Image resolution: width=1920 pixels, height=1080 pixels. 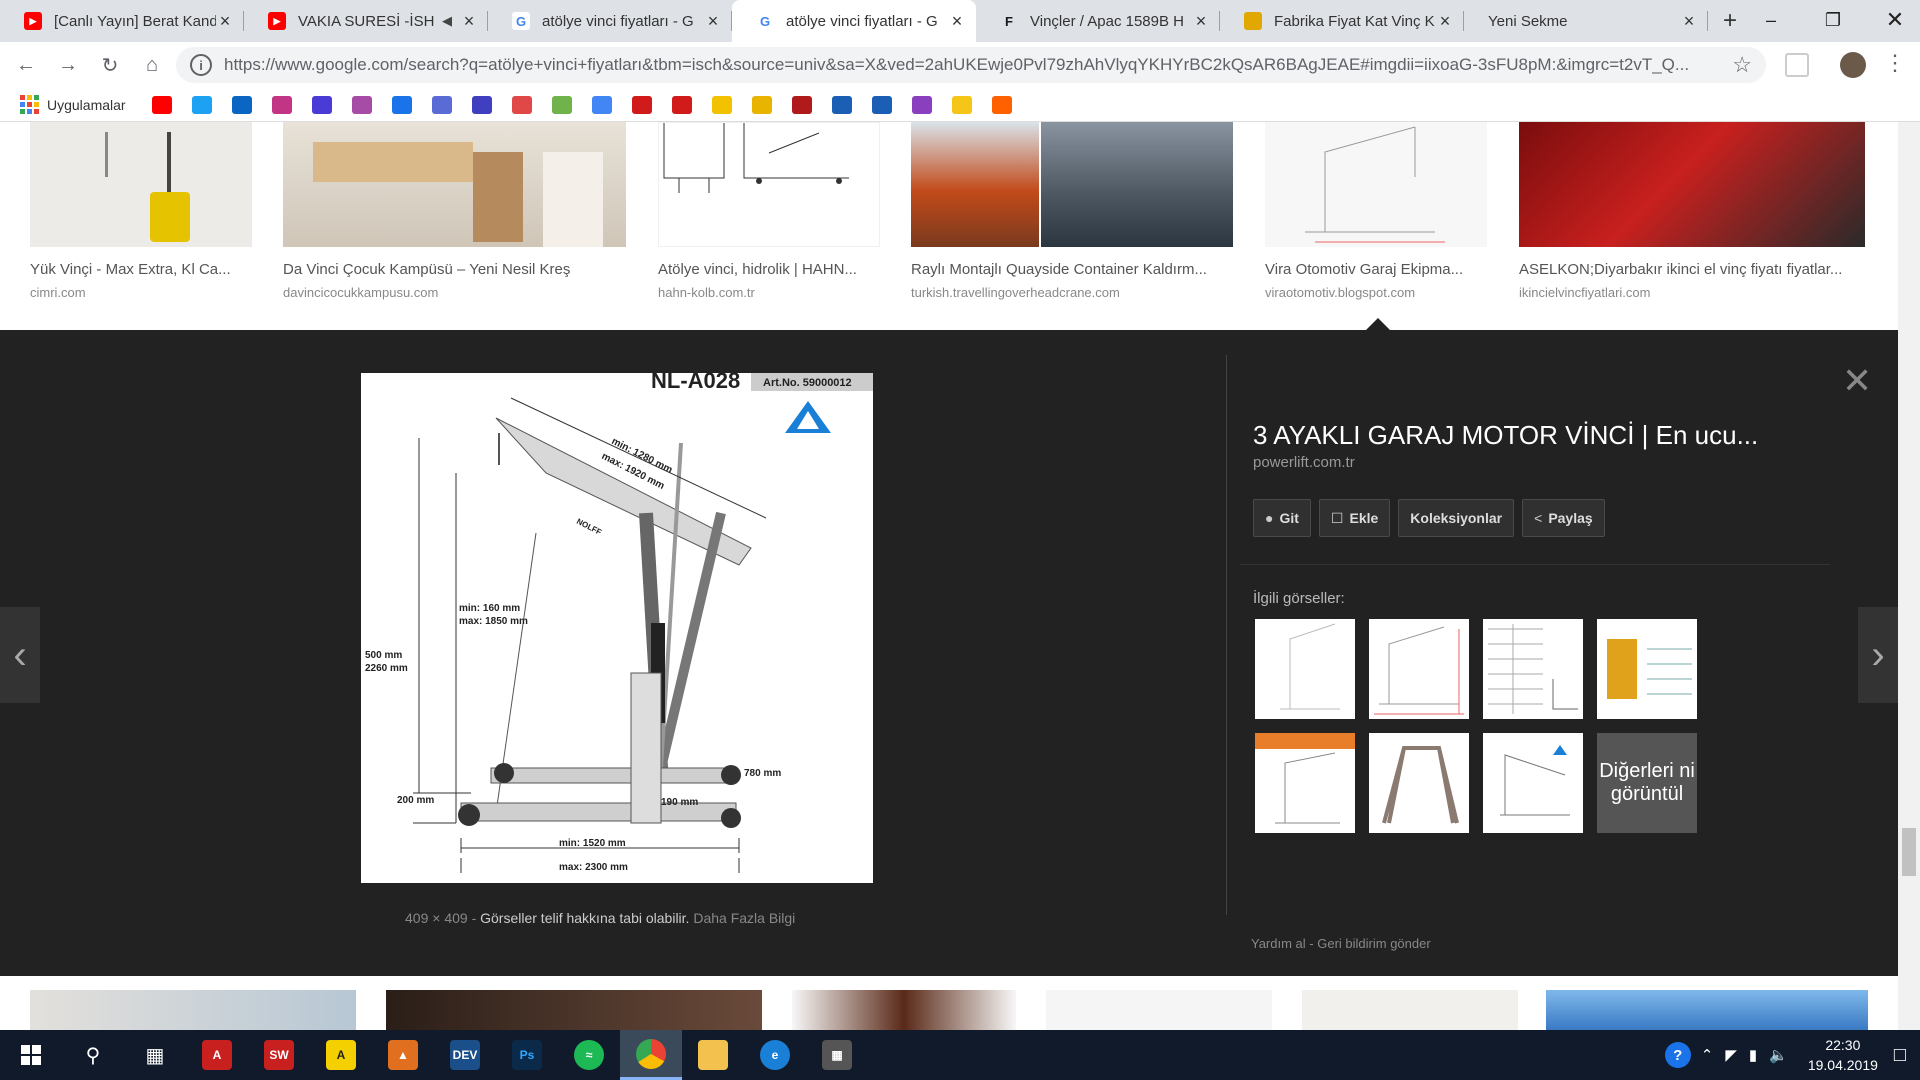 I want to click on youtube-icon, so click(x=161, y=104).